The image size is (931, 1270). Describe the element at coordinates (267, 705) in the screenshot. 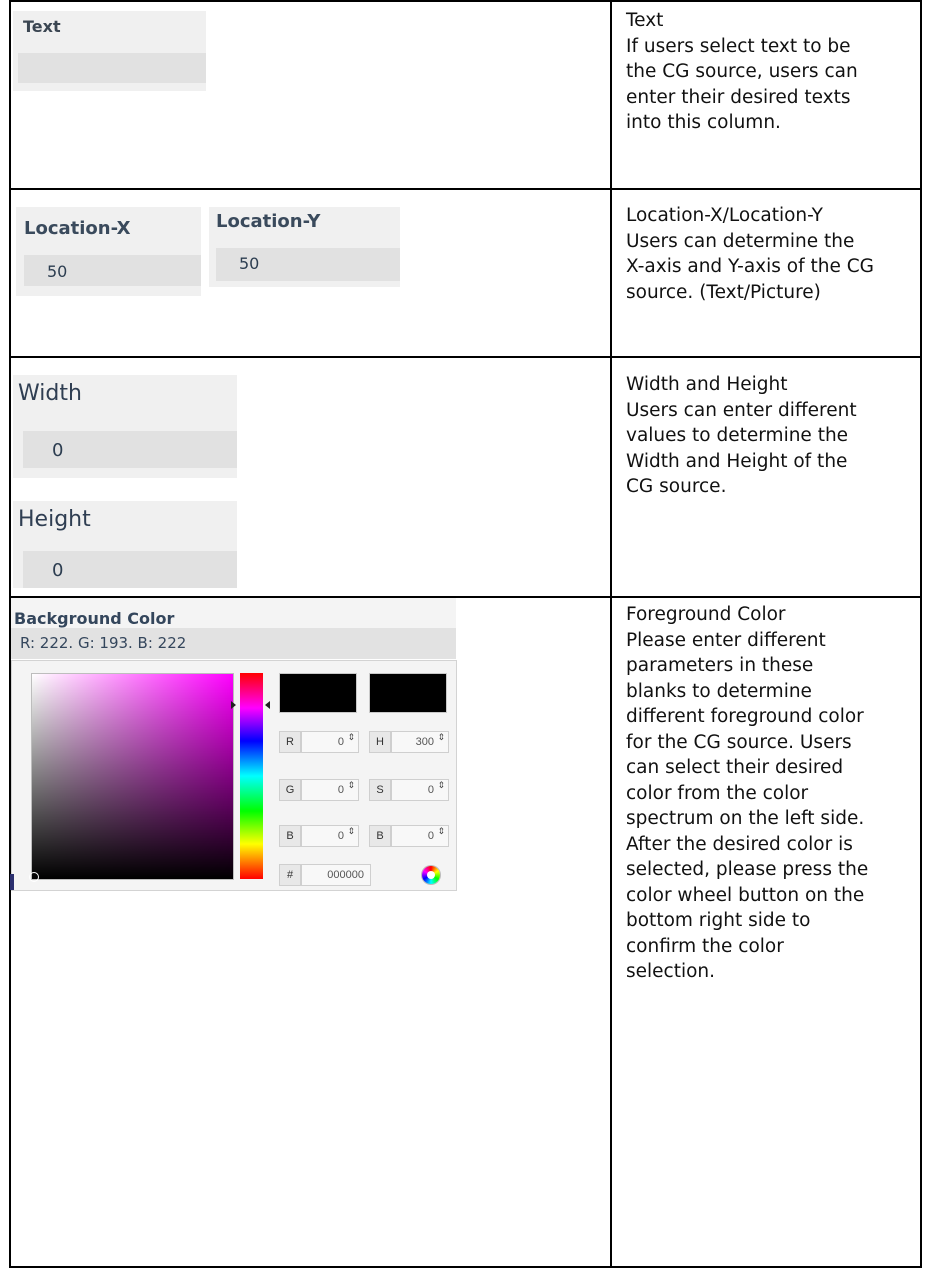

I see `hue-pointer-right` at that location.